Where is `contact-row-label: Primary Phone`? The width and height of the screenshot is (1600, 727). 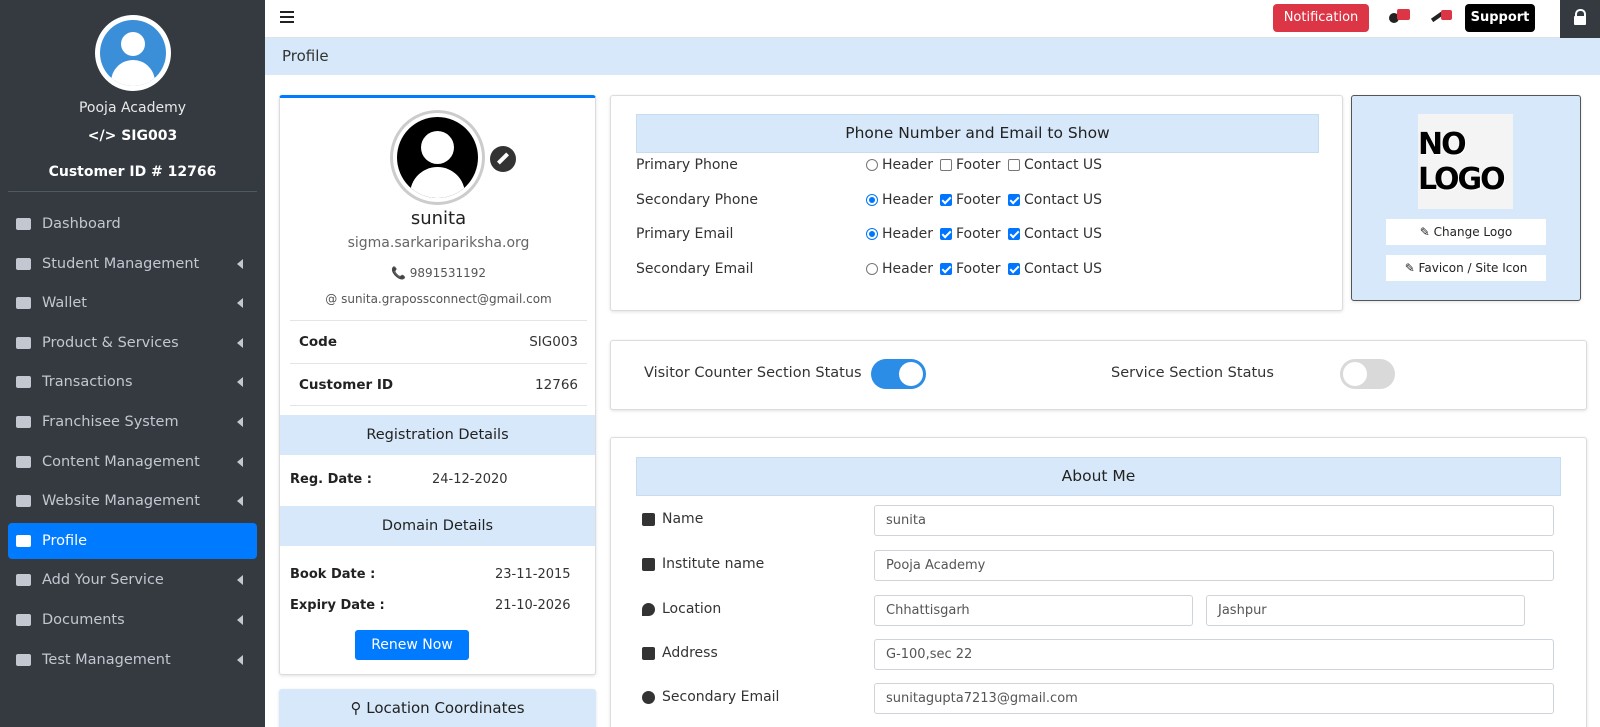 contact-row-label: Primary Phone is located at coordinates (687, 165).